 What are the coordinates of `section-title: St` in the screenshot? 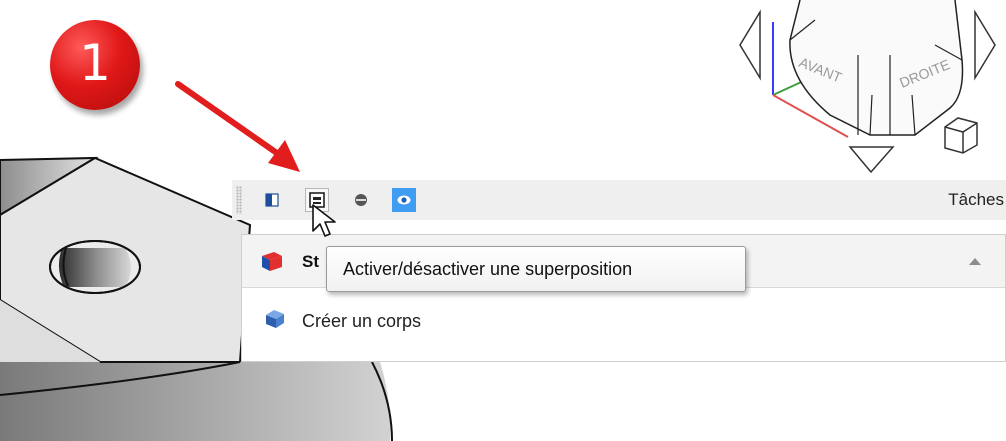 It's located at (310, 261).